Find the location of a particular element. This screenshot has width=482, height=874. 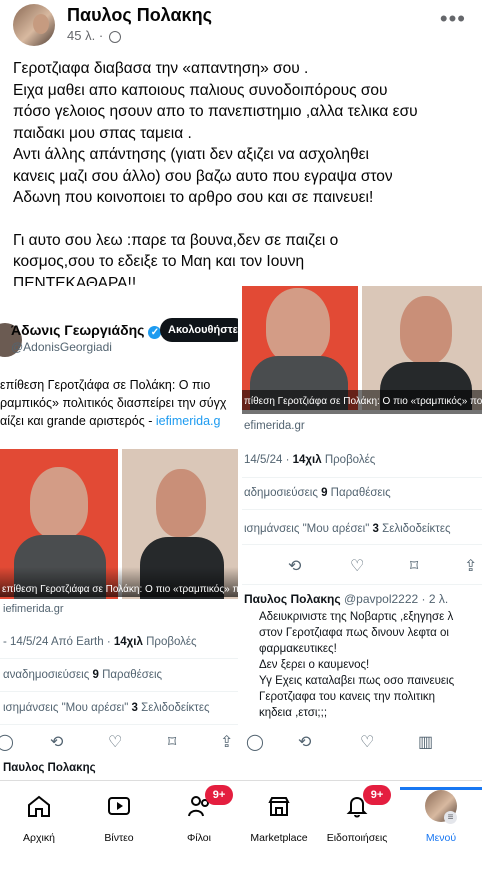

tweet-line-text: αίζει και grande αριστερός - is located at coordinates (76, 421).